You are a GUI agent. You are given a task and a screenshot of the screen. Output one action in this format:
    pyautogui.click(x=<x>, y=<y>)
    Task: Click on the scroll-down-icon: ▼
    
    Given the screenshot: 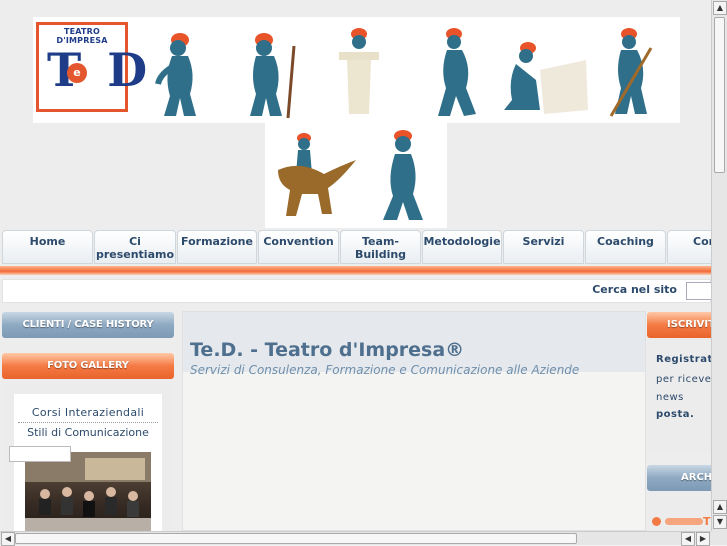 What is the action you would take?
    pyautogui.click(x=720, y=522)
    